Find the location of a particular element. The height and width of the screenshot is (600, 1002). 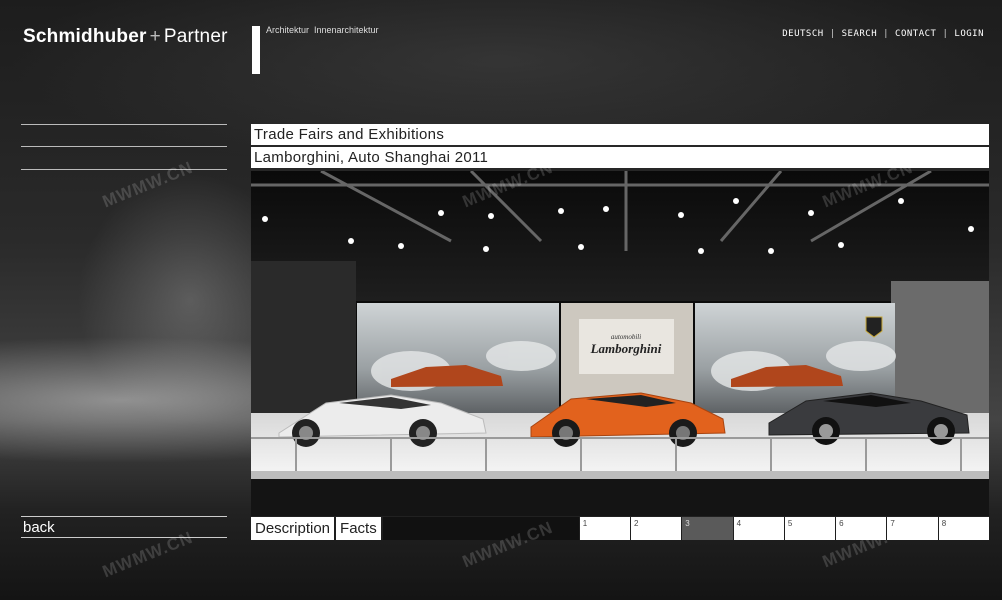

nav-login: LOGIN is located at coordinates (969, 34).